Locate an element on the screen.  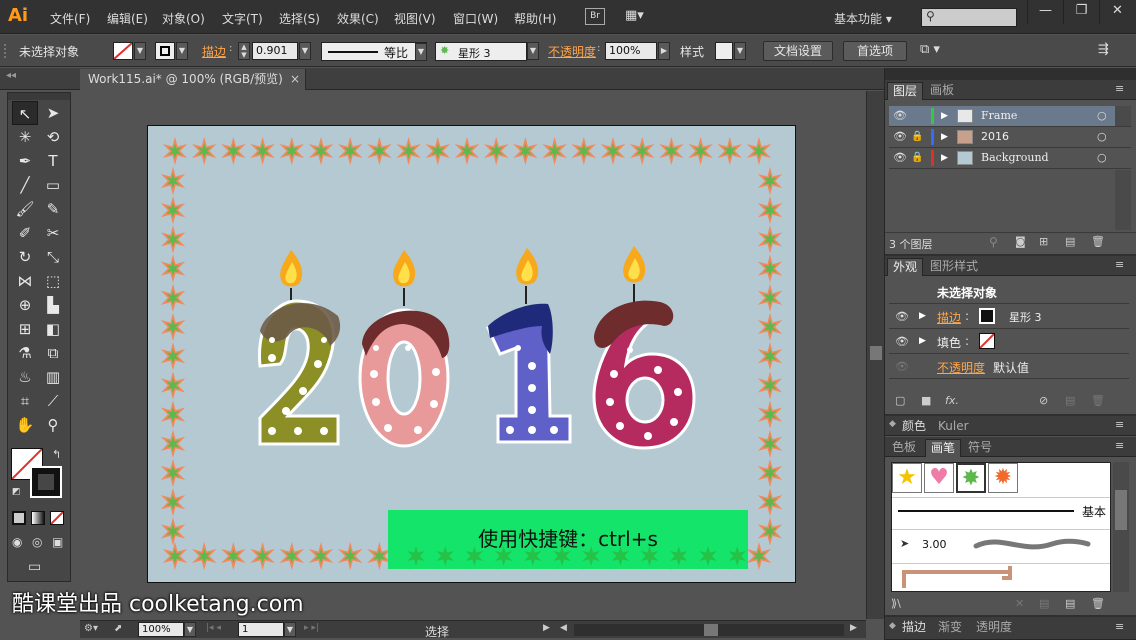
new-layer-icon: ▤ is located at coordinates (1070, 241).